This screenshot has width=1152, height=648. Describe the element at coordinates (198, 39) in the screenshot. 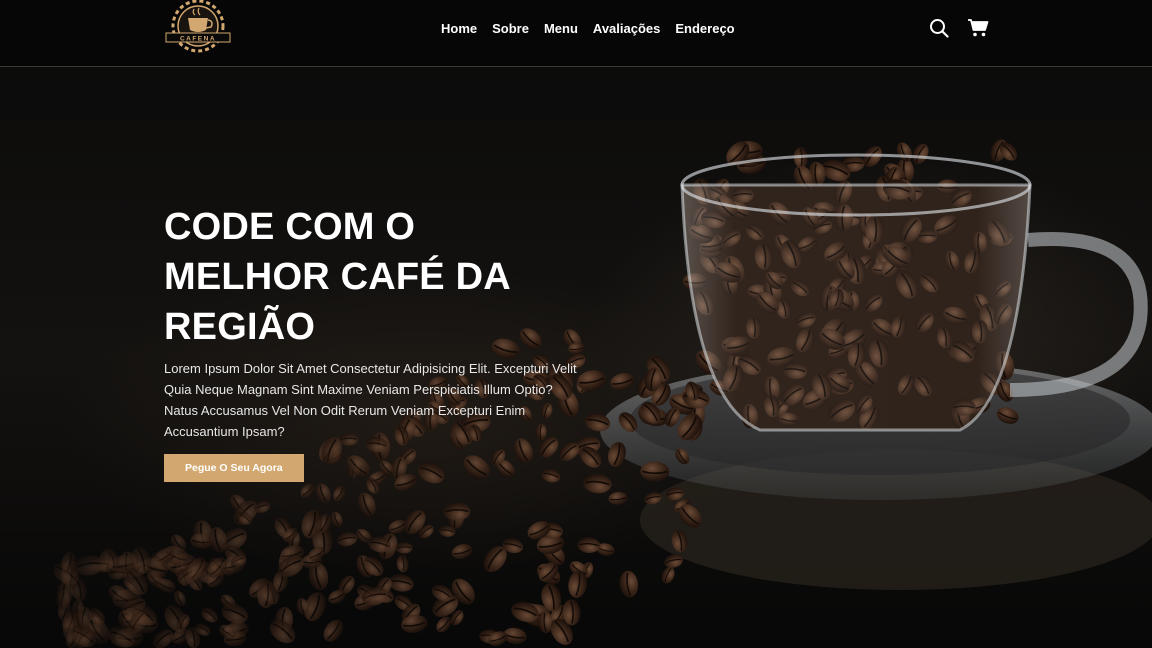

I see `logo-text: CAFENA` at that location.